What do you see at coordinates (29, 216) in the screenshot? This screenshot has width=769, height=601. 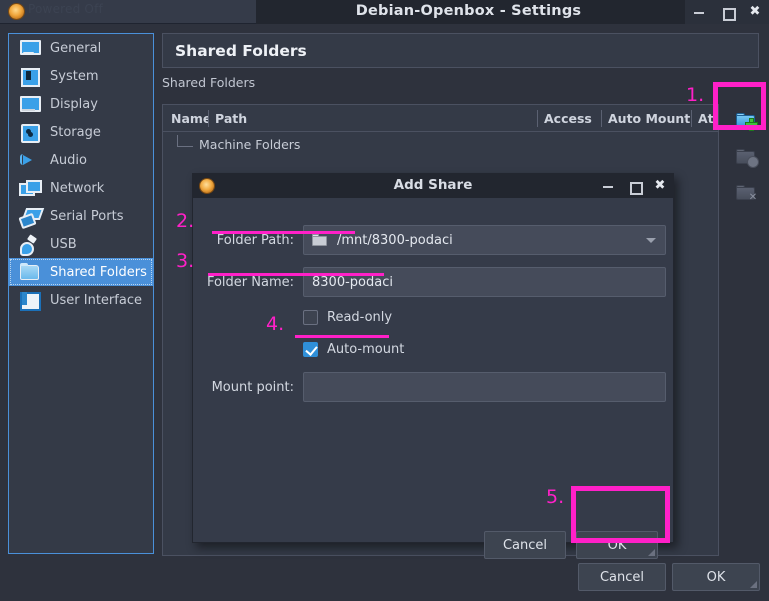 I see `serial-port-icon` at bounding box center [29, 216].